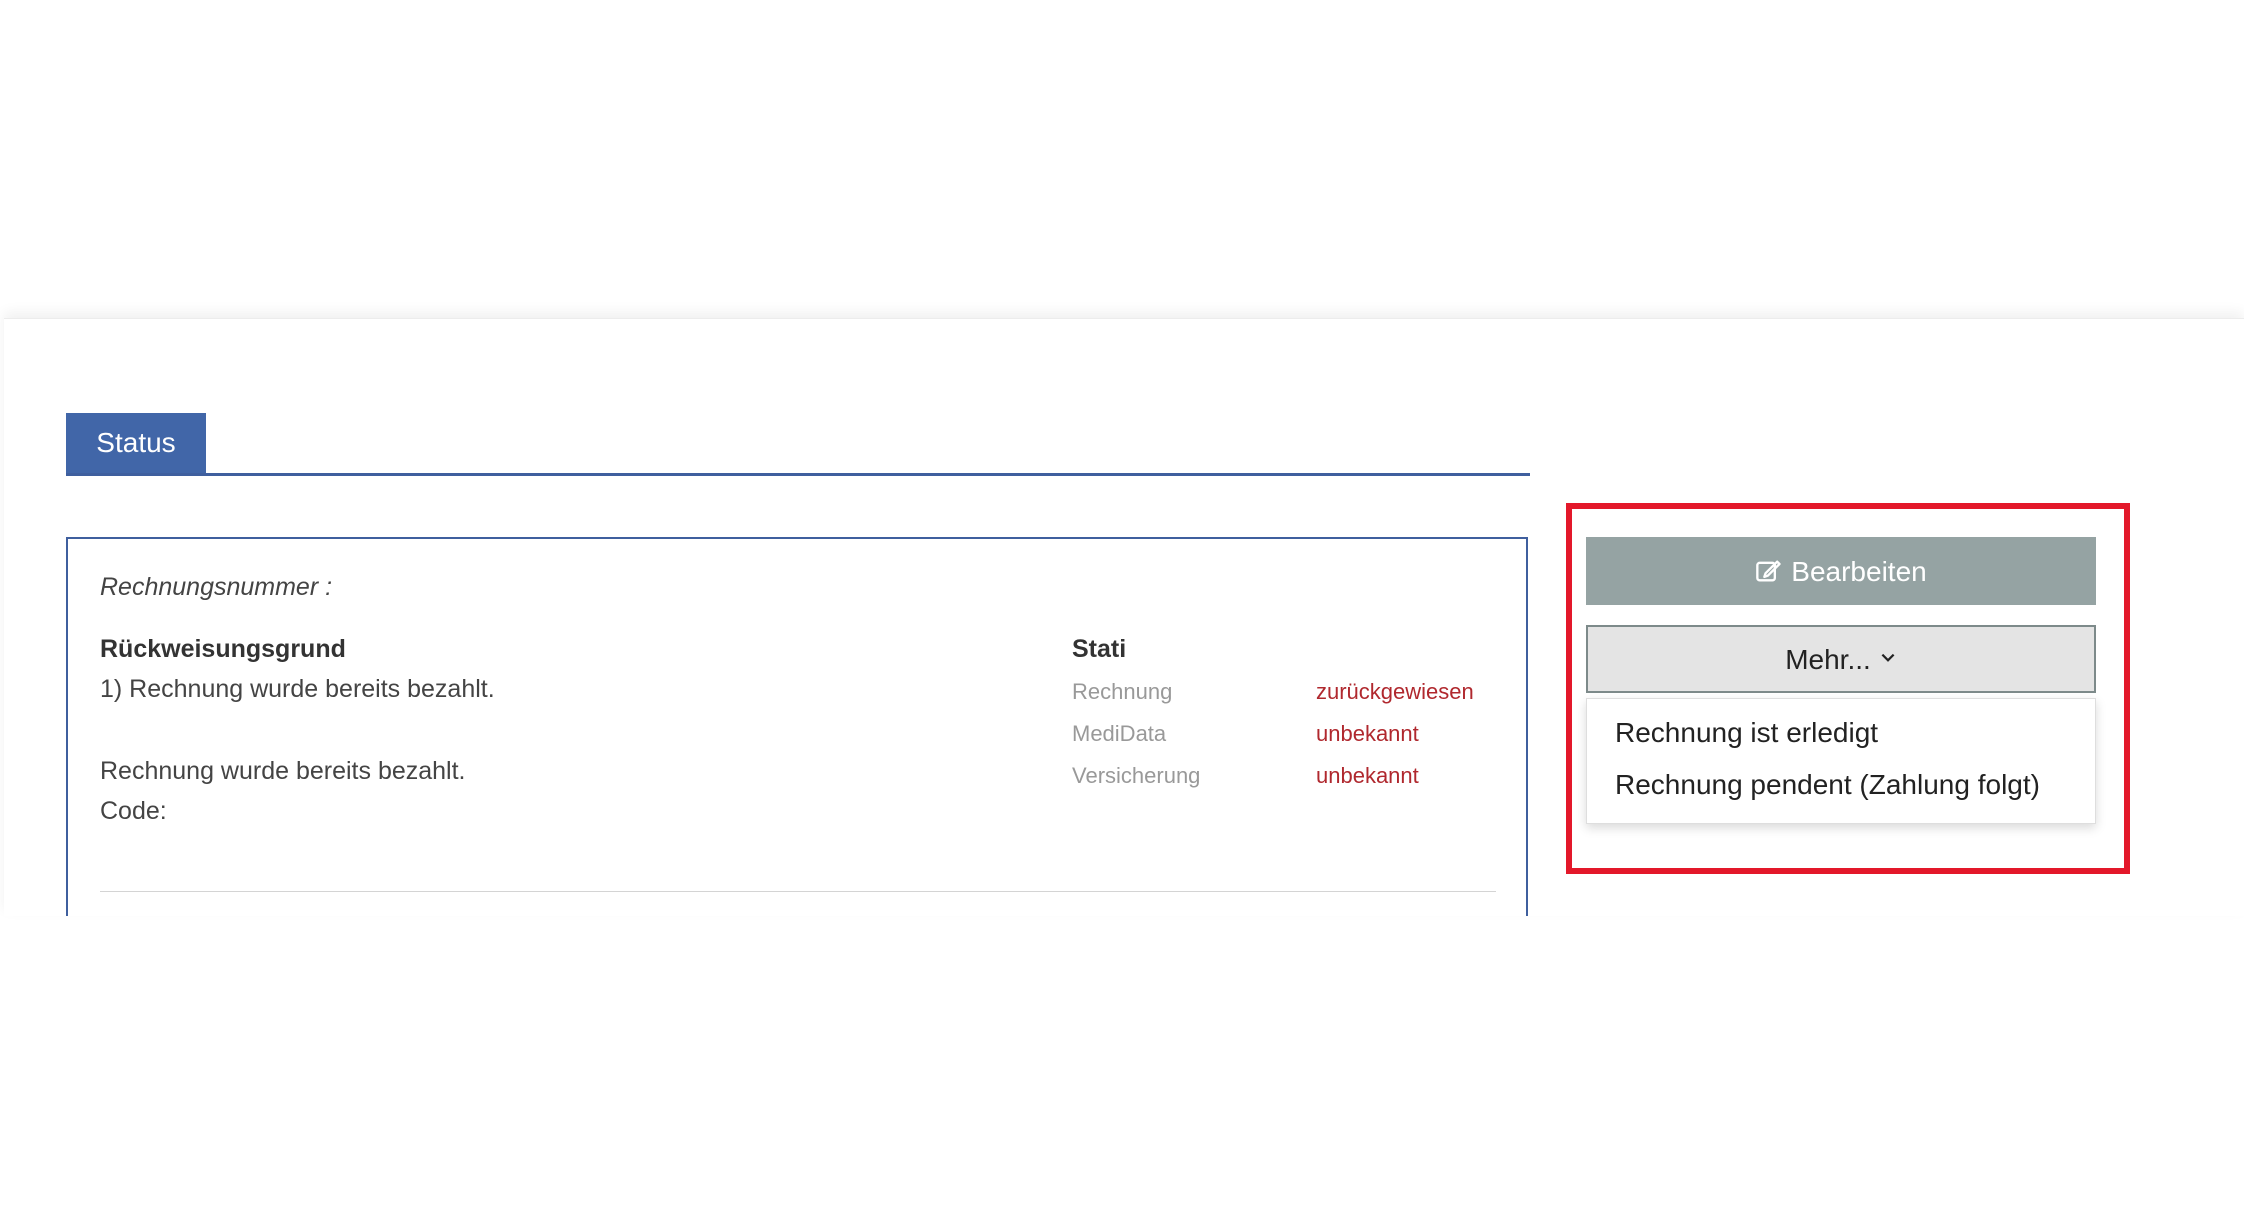 This screenshot has height=1232, width=2244. Describe the element at coordinates (1282, 780) in the screenshot. I see `status-row: Versicherung unbekannt` at that location.